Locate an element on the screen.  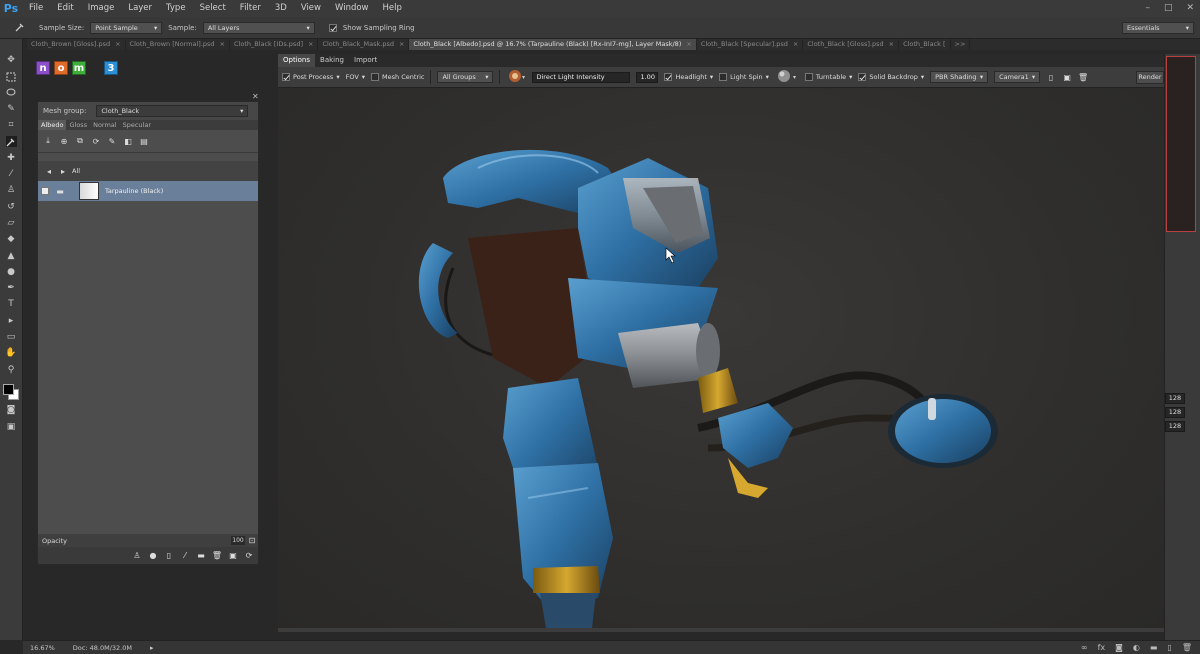
paint-bucket-tool-icon: ◆ is located at coordinates (11, 239).